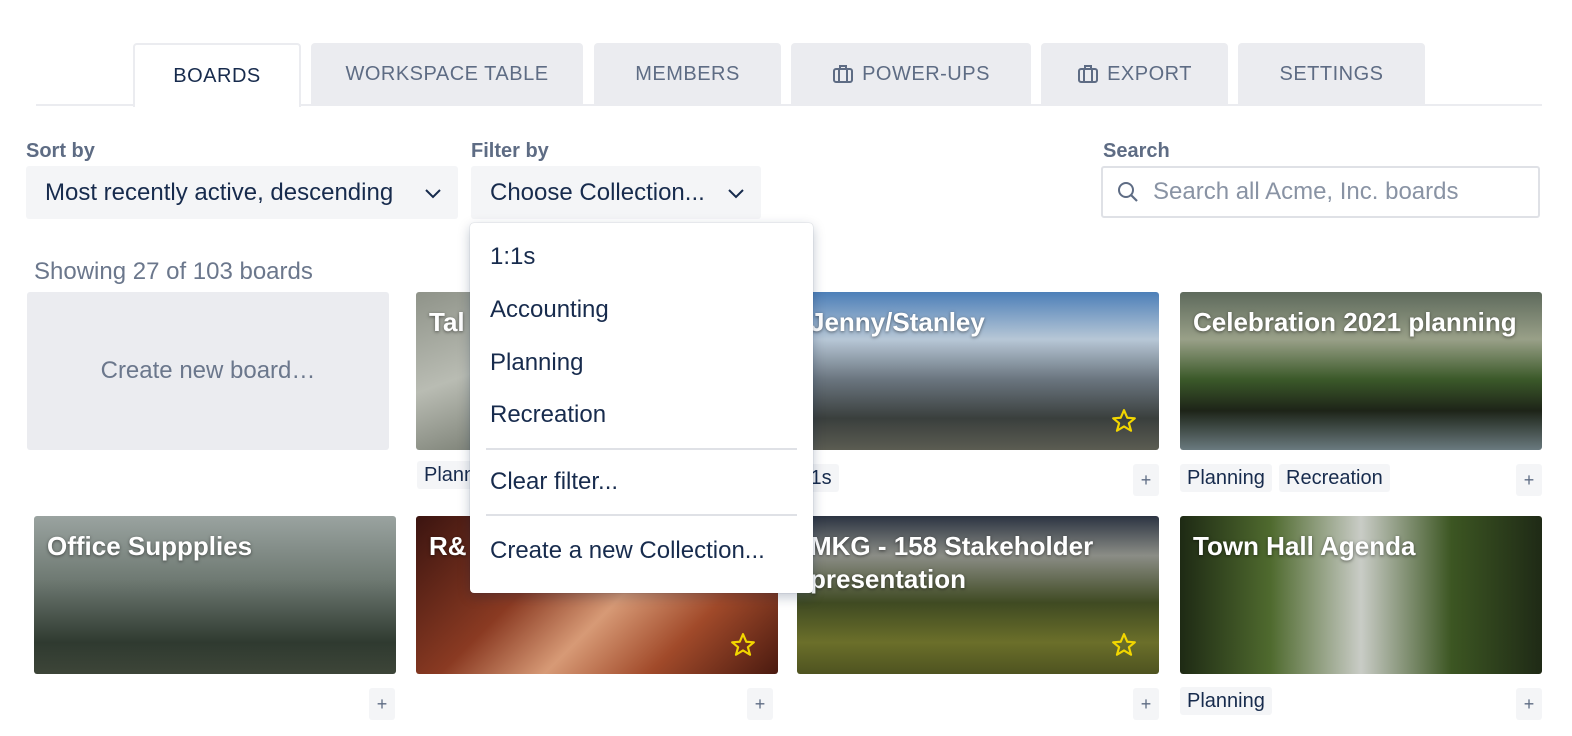  I want to click on sort-select: Most recently active, descending, so click(242, 192).